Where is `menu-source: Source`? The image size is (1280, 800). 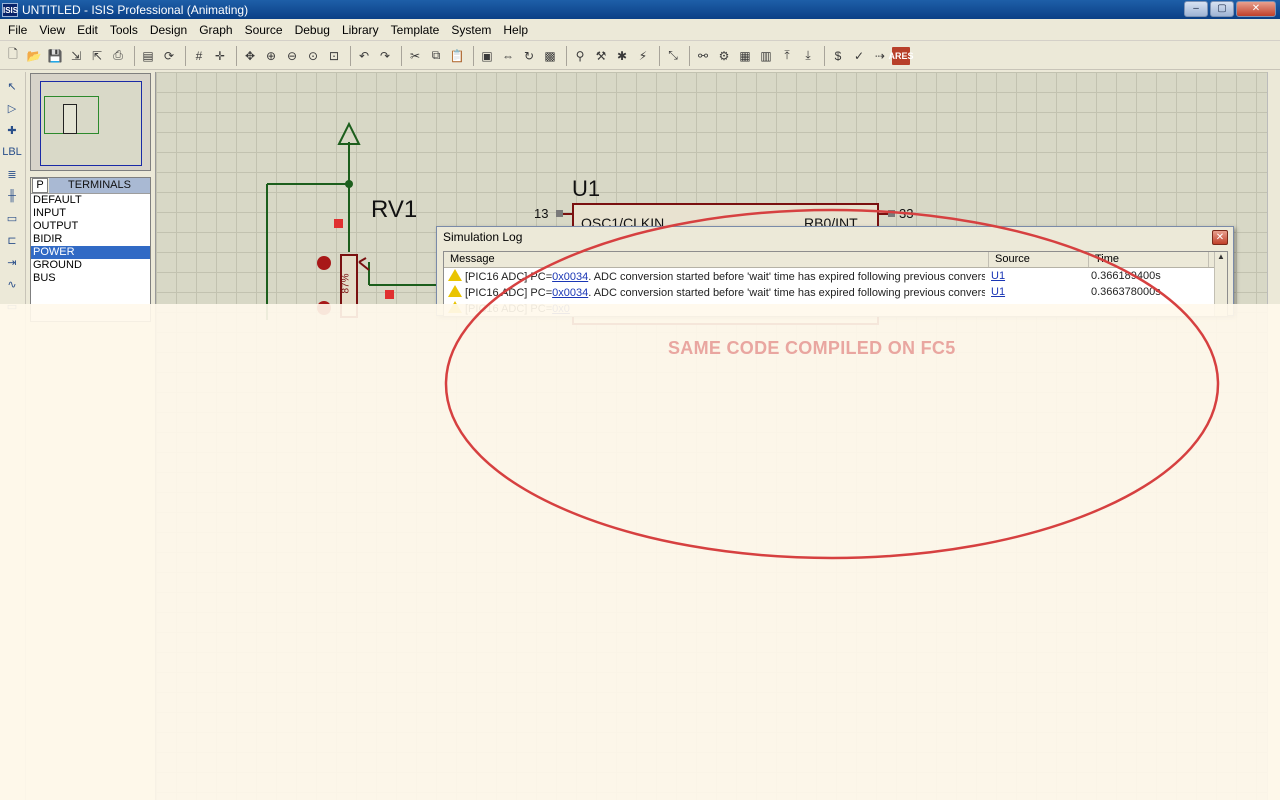
menu-source: Source is located at coordinates (264, 30).